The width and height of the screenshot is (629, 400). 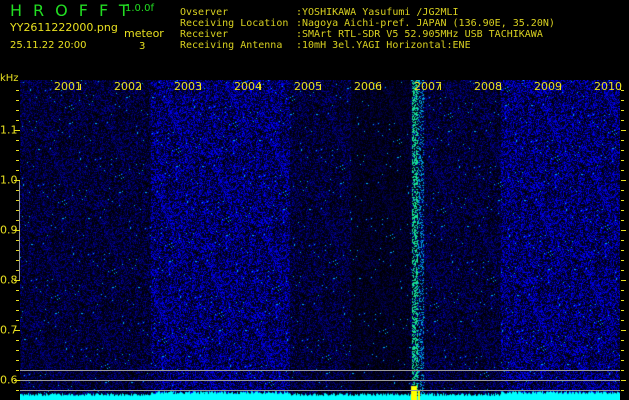 What do you see at coordinates (139, 8) in the screenshot?
I see `version-label: 1.0.0f` at bounding box center [139, 8].